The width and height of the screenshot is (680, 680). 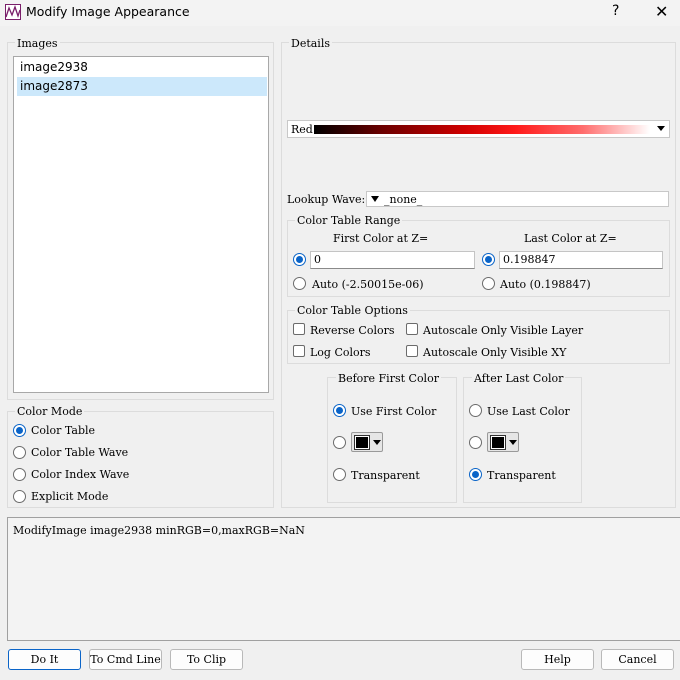 I want to click on details-label: Details, so click(x=310, y=43).